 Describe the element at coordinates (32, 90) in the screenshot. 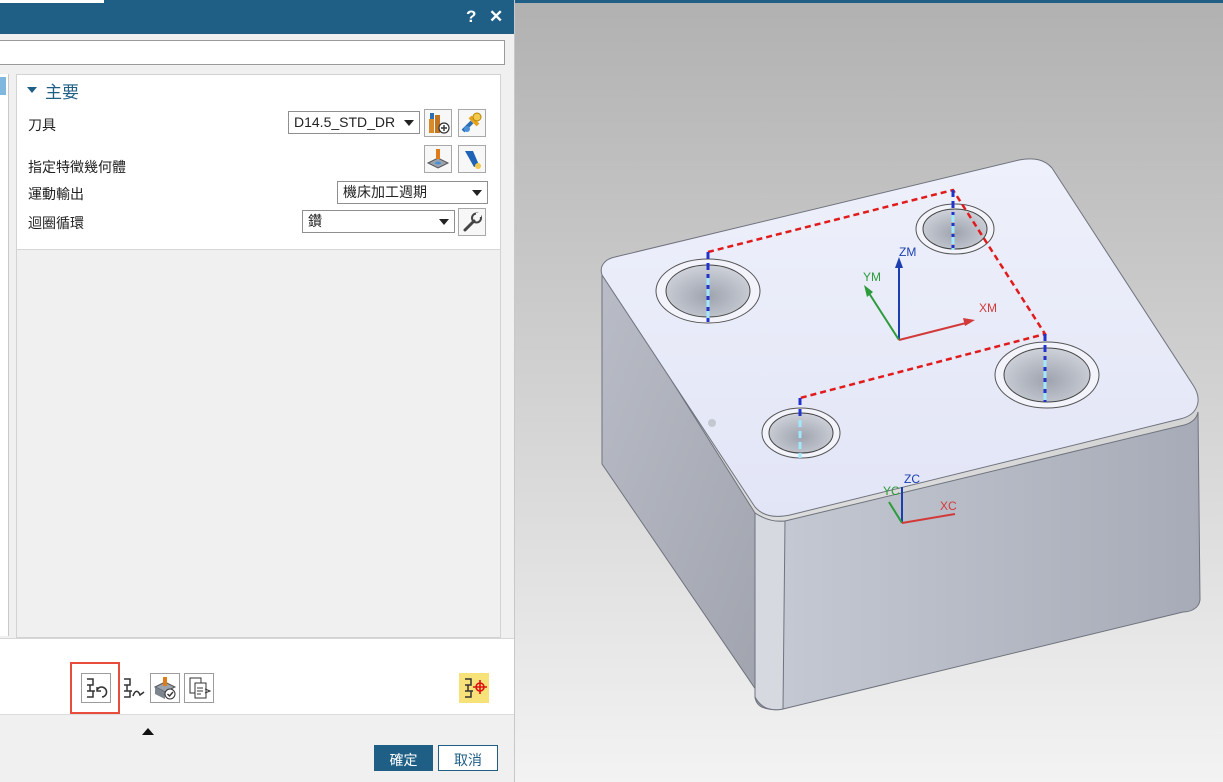

I see `collapse-caret-icon` at that location.